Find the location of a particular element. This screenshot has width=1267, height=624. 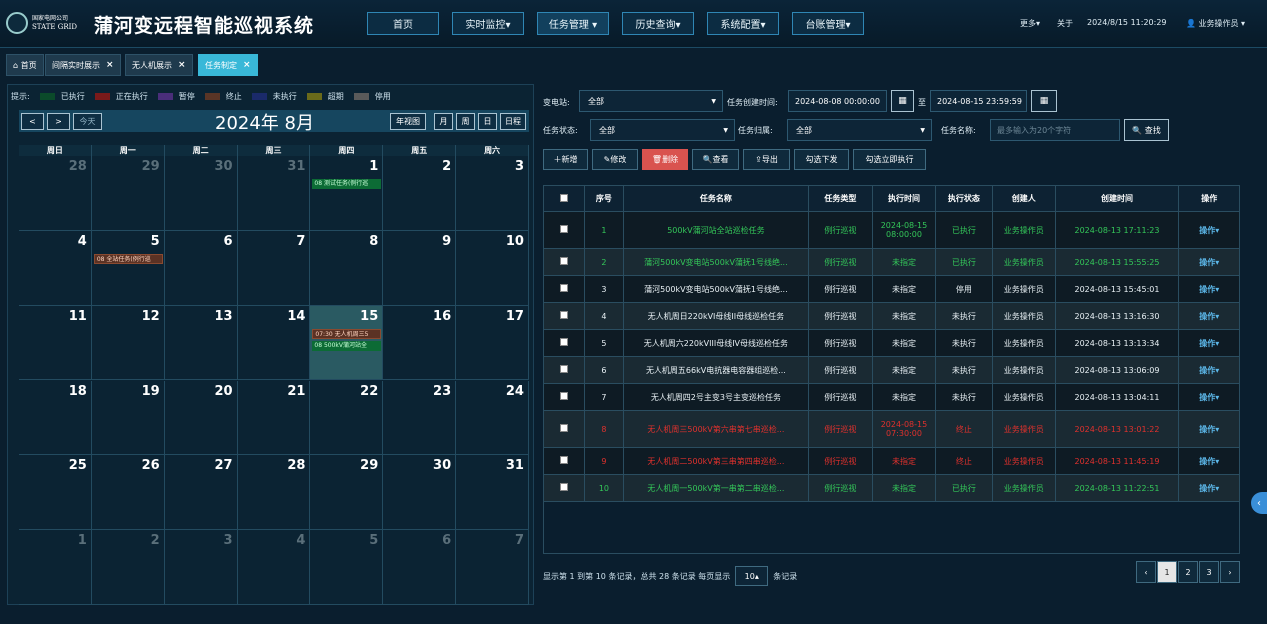

tab-drone-display: 无人机展示 × is located at coordinates (159, 65).